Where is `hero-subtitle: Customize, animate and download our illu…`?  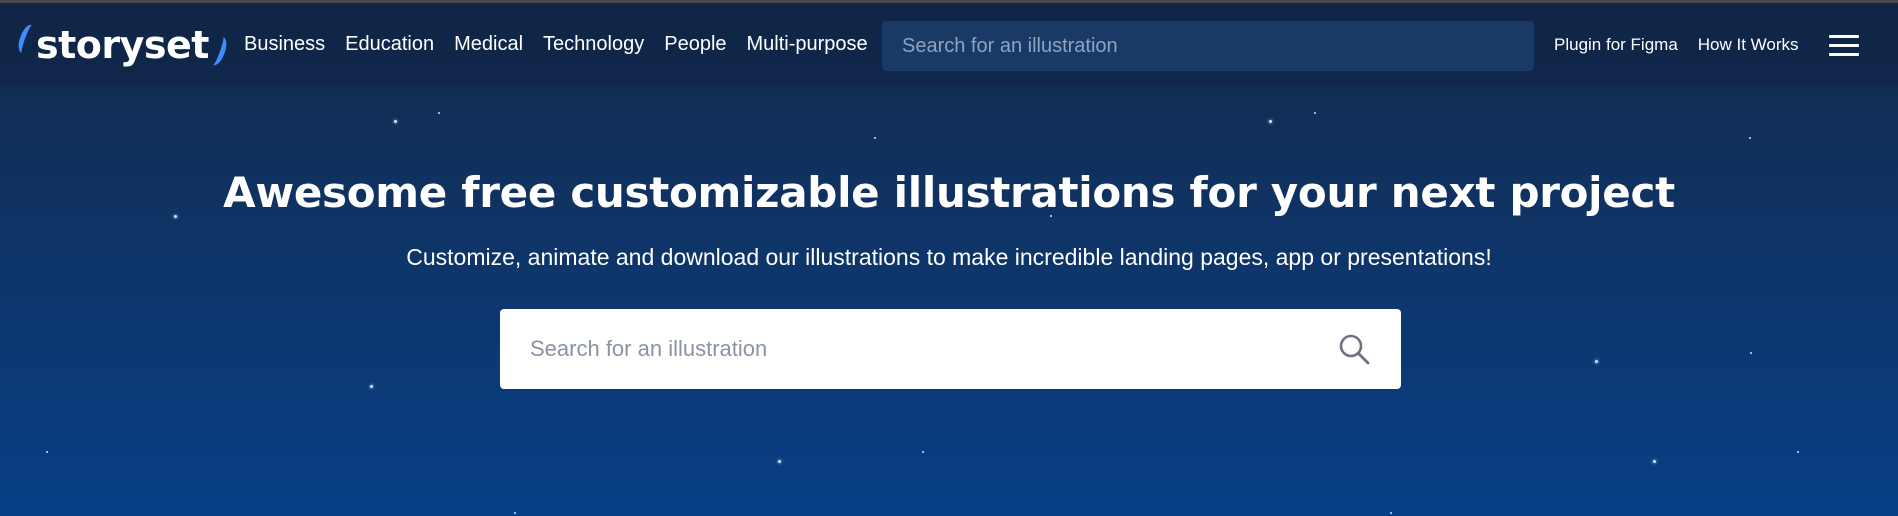
hero-subtitle: Customize, animate and download our illu… is located at coordinates (949, 257).